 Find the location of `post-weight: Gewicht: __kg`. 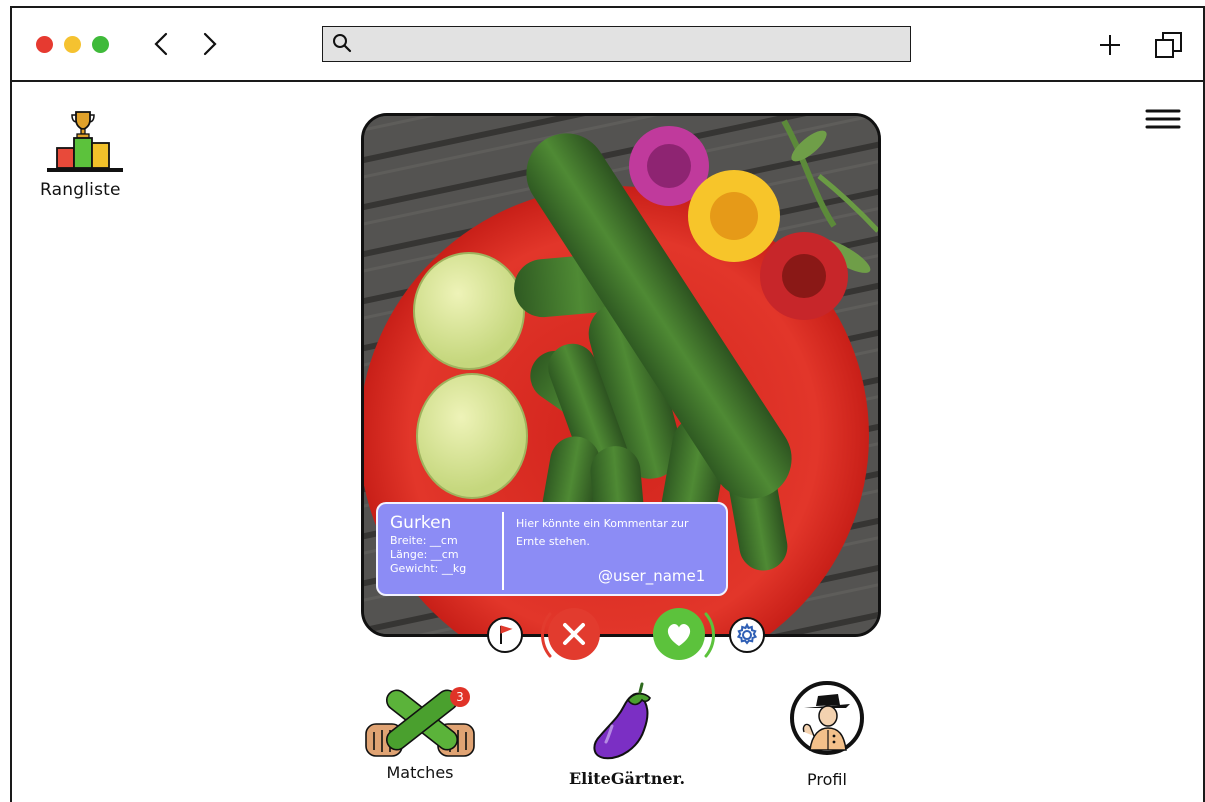

post-weight: Gewicht: __kg is located at coordinates (428, 568).